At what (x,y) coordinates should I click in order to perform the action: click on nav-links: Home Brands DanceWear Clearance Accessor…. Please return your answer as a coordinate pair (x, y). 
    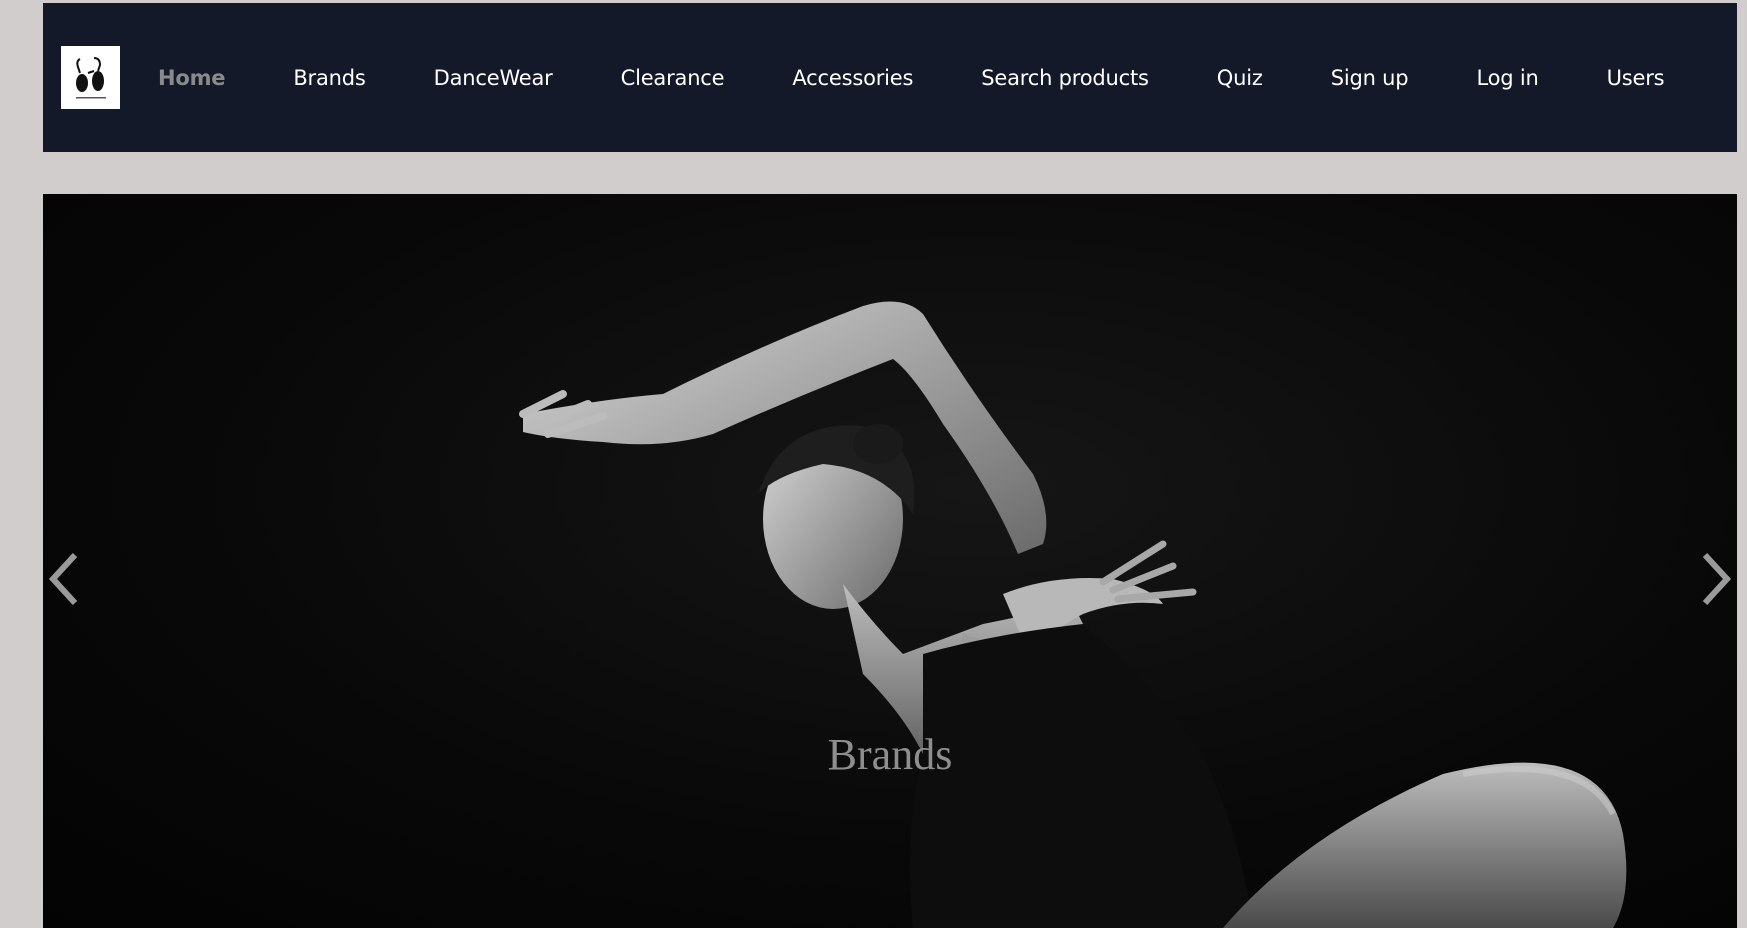
    Looking at the image, I should click on (911, 78).